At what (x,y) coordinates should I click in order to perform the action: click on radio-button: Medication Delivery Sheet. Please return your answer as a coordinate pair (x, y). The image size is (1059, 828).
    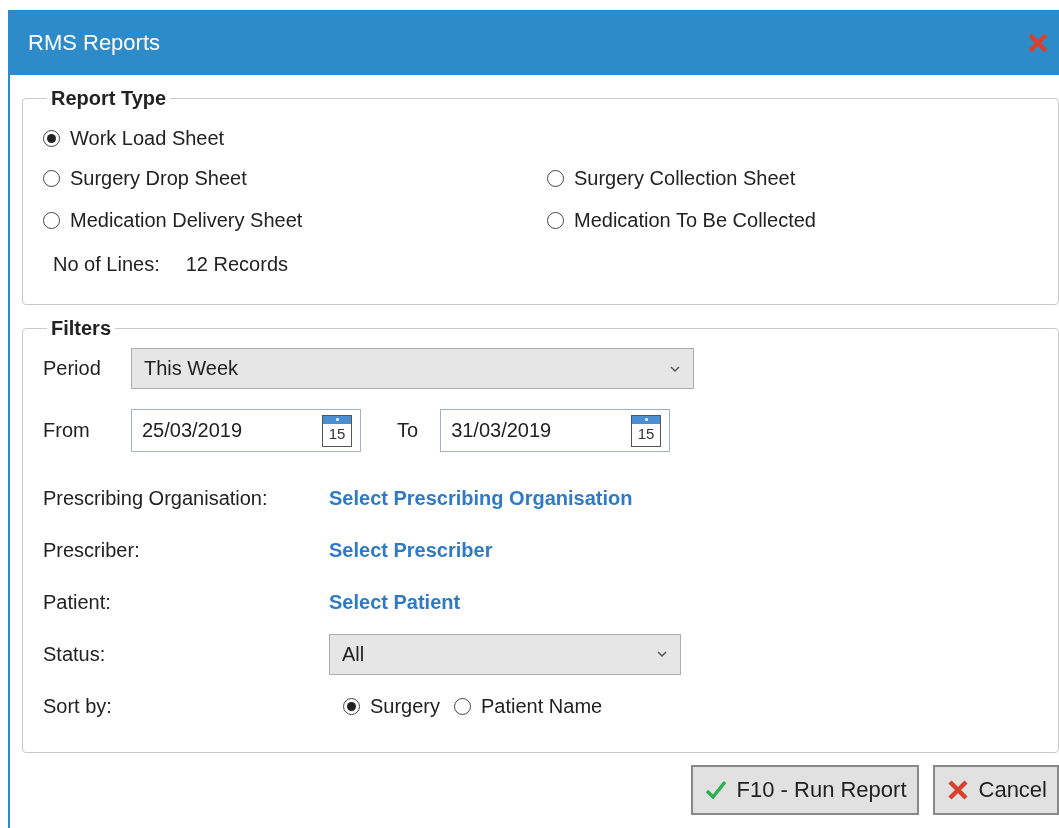
    Looking at the image, I should click on (173, 220).